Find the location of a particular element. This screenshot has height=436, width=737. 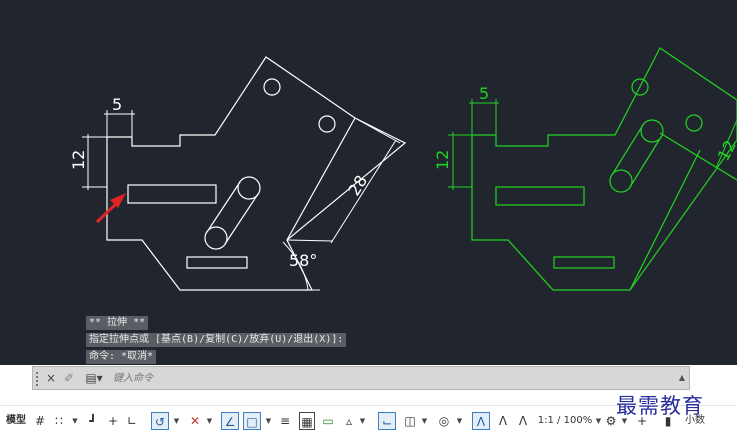

left-slot-bottom is located at coordinates (217, 262).